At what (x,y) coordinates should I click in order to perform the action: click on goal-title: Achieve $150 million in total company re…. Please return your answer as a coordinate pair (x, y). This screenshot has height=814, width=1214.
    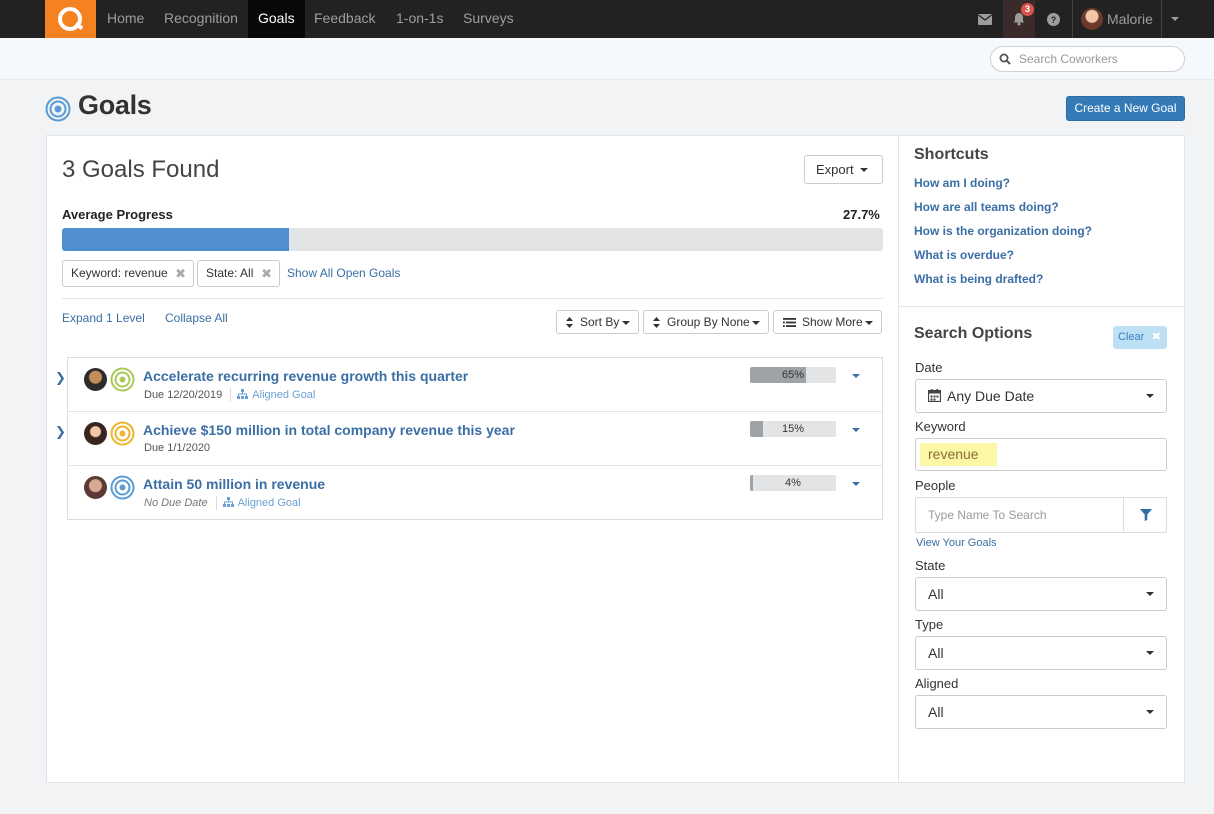
    Looking at the image, I should click on (329, 430).